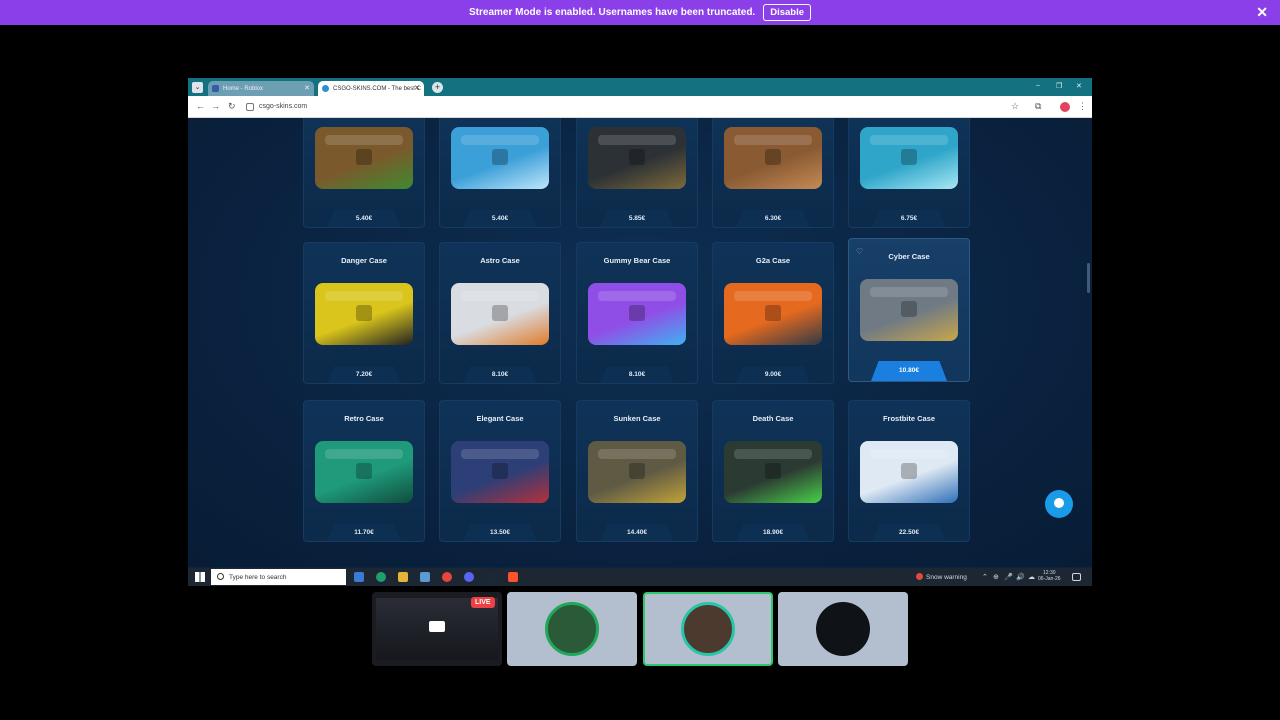 This screenshot has height=720, width=1280. Describe the element at coordinates (1049, 576) in the screenshot. I see `system-clock: 12:30 06-Jan-26` at that location.